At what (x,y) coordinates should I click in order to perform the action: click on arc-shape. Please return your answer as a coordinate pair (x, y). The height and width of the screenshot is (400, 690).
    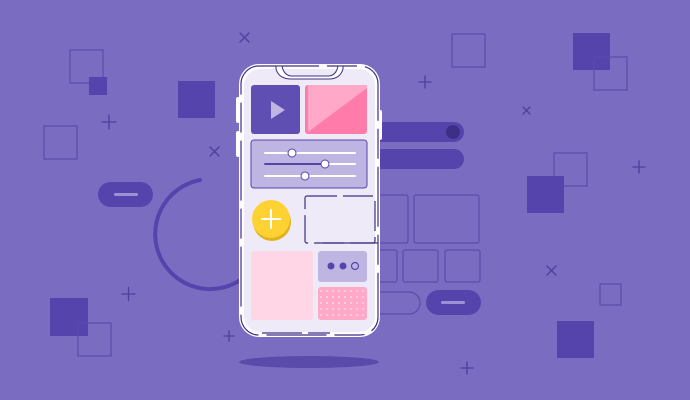
    Looking at the image, I should click on (202, 235).